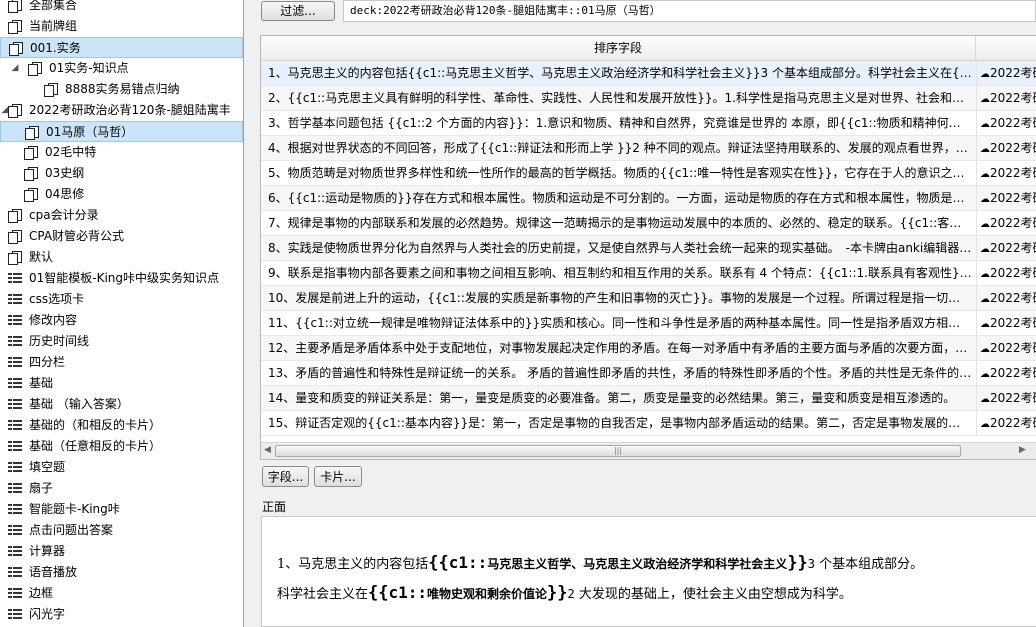  I want to click on cloze-open: {{, so click(438, 563).